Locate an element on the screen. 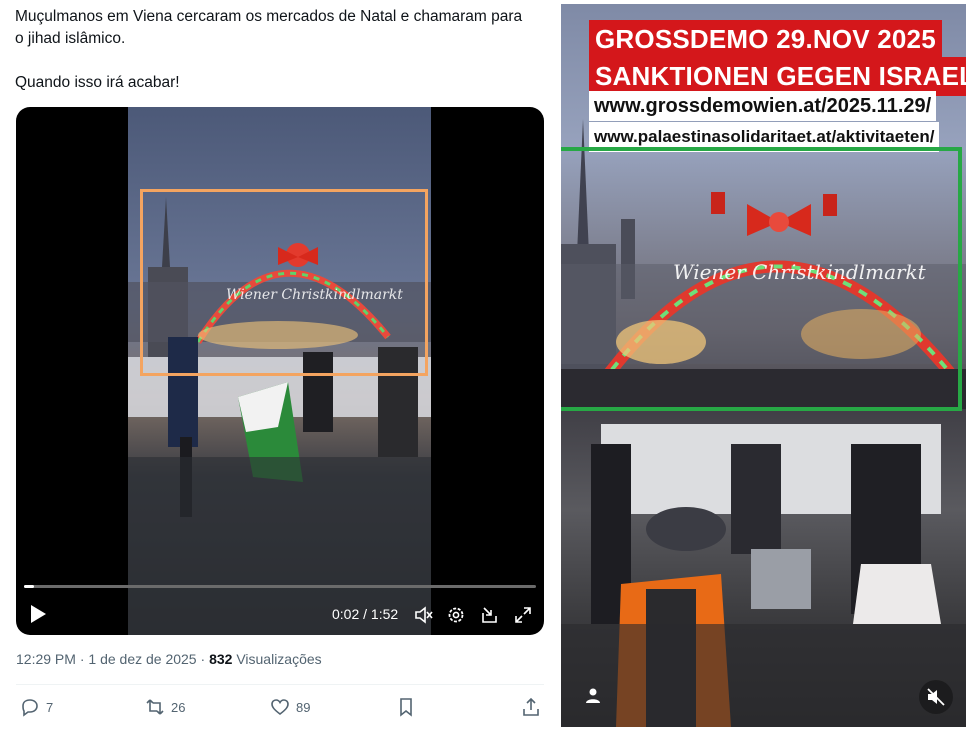  bookmark-button is located at coordinates (406, 707).